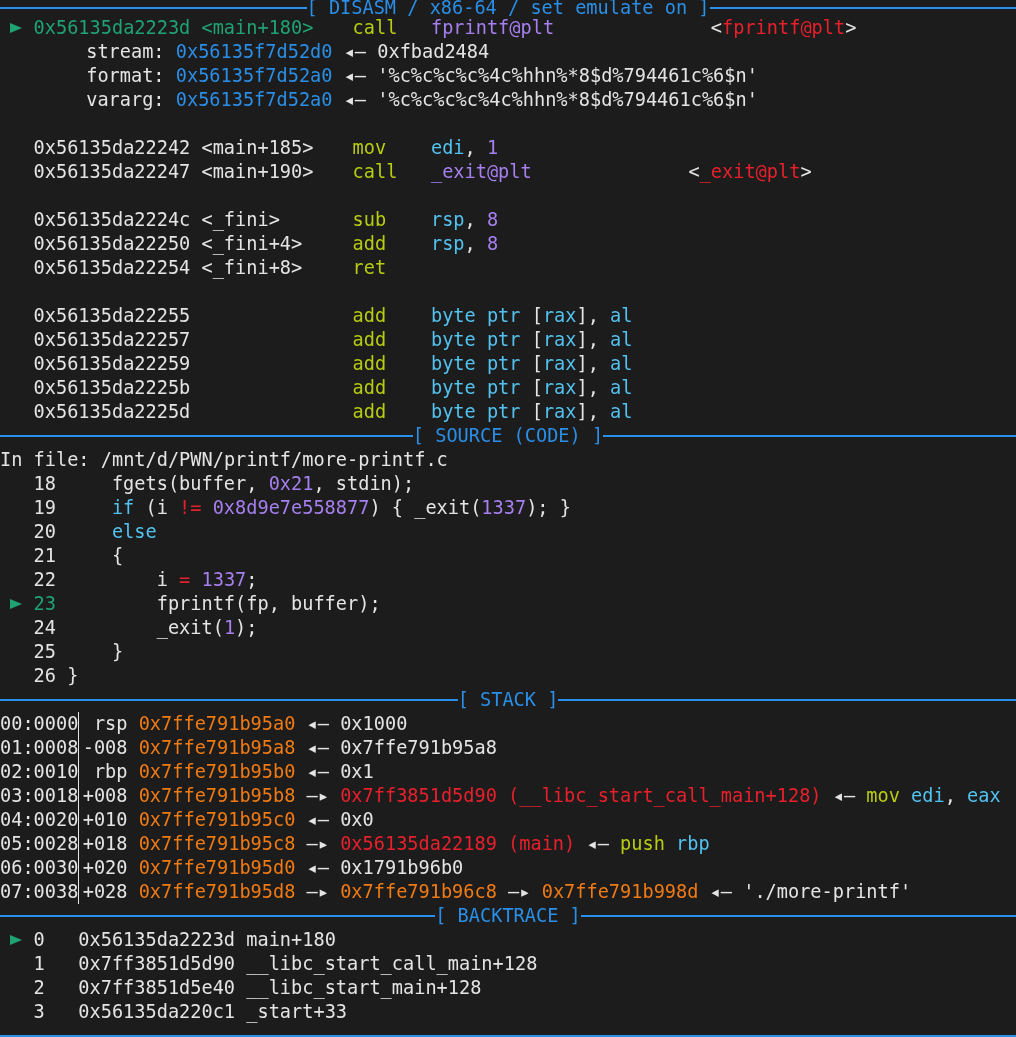  Describe the element at coordinates (257, 27) in the screenshot. I see `symbol-label: <main+180>` at that location.